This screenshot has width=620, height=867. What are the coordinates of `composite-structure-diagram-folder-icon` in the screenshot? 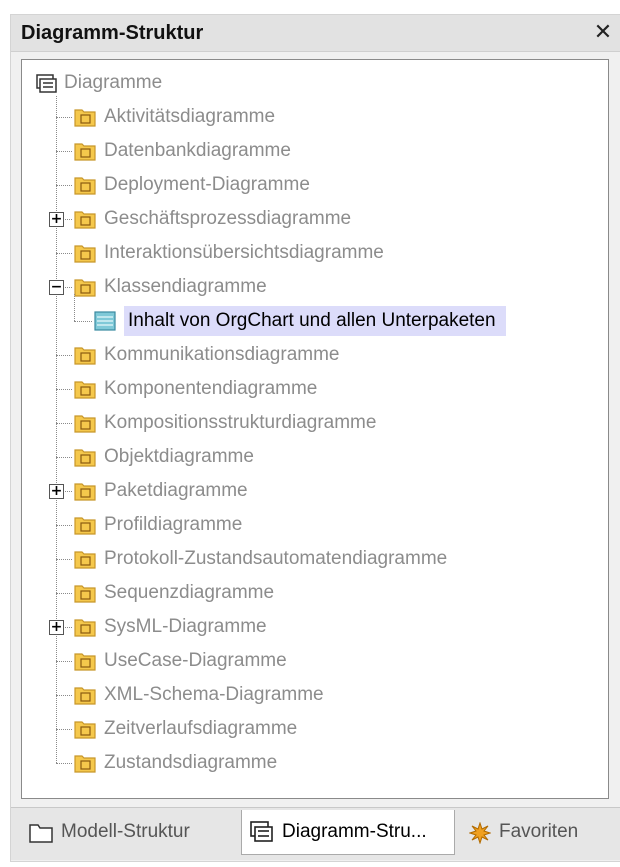 It's located at (85, 424).